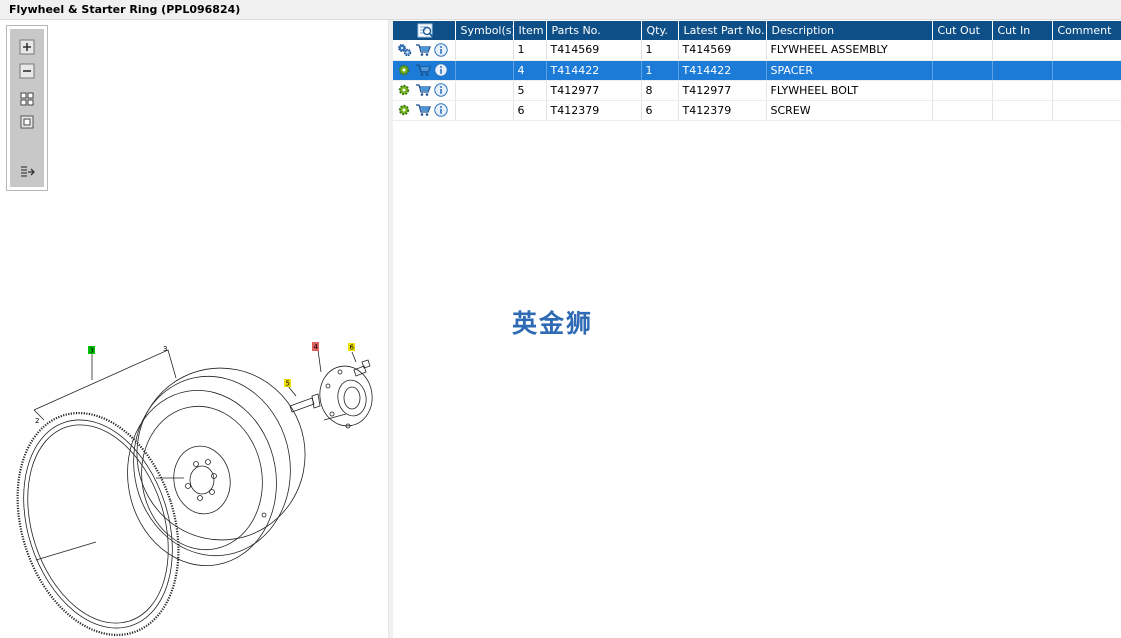  Describe the element at coordinates (530, 110) in the screenshot. I see `item-cell: 6` at that location.